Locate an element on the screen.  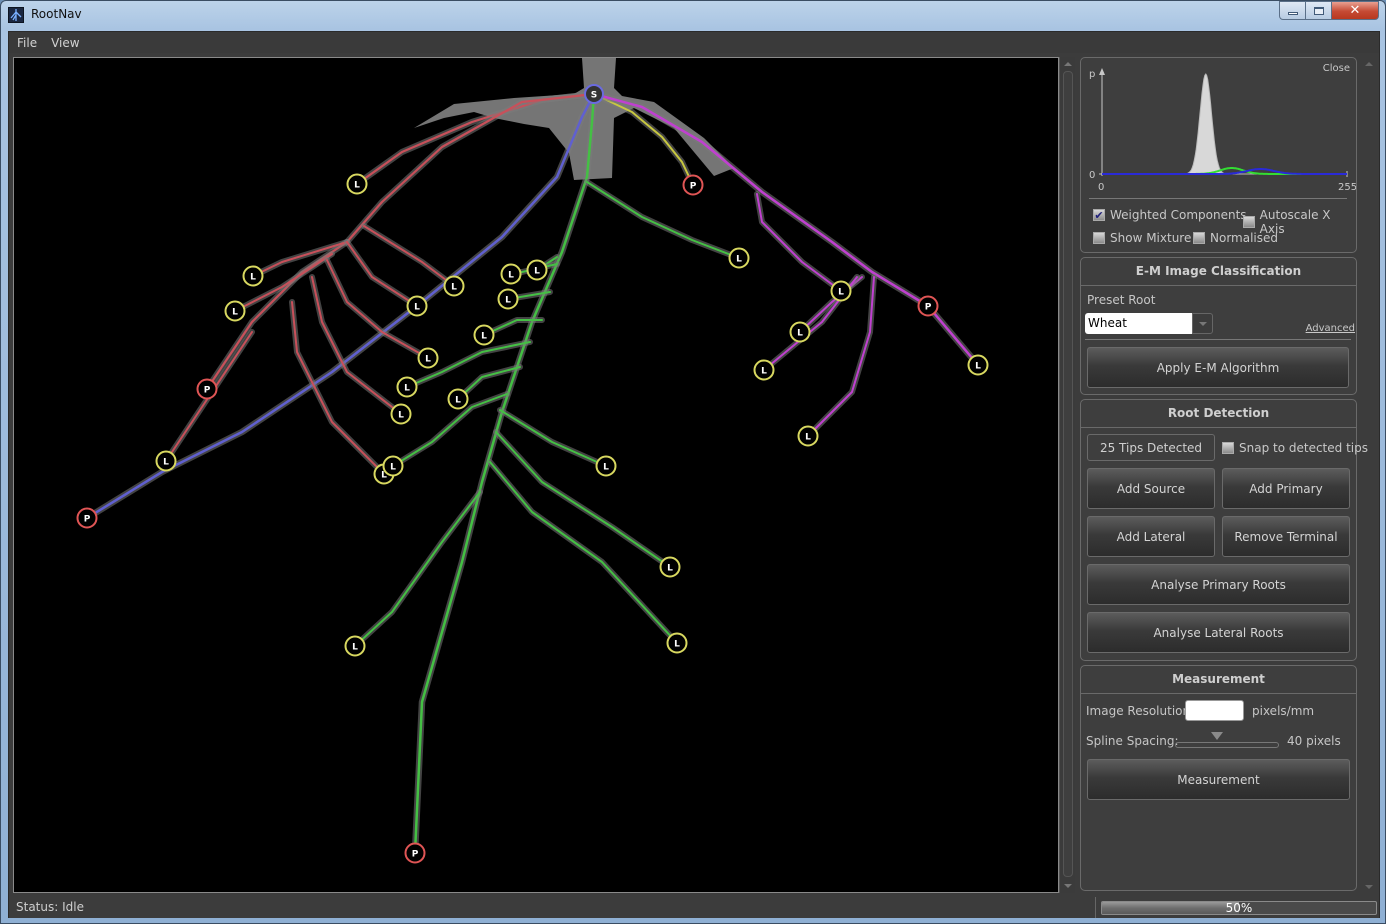
title-bar: RootNav ✕ is located at coordinates (693, 15).